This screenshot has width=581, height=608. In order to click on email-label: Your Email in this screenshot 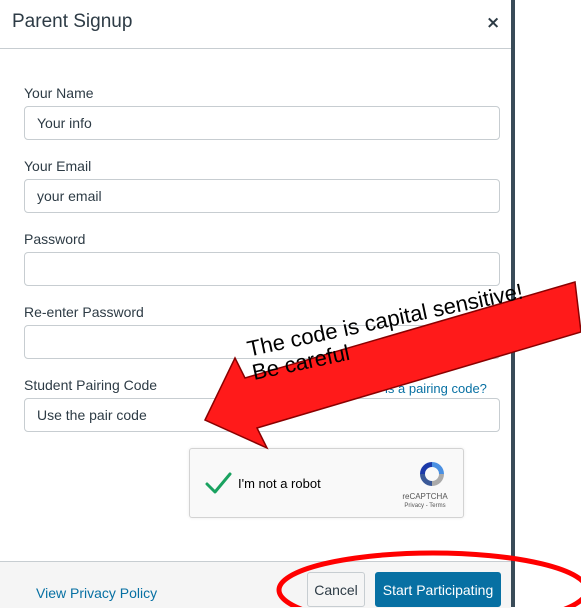, I will do `click(58, 166)`.